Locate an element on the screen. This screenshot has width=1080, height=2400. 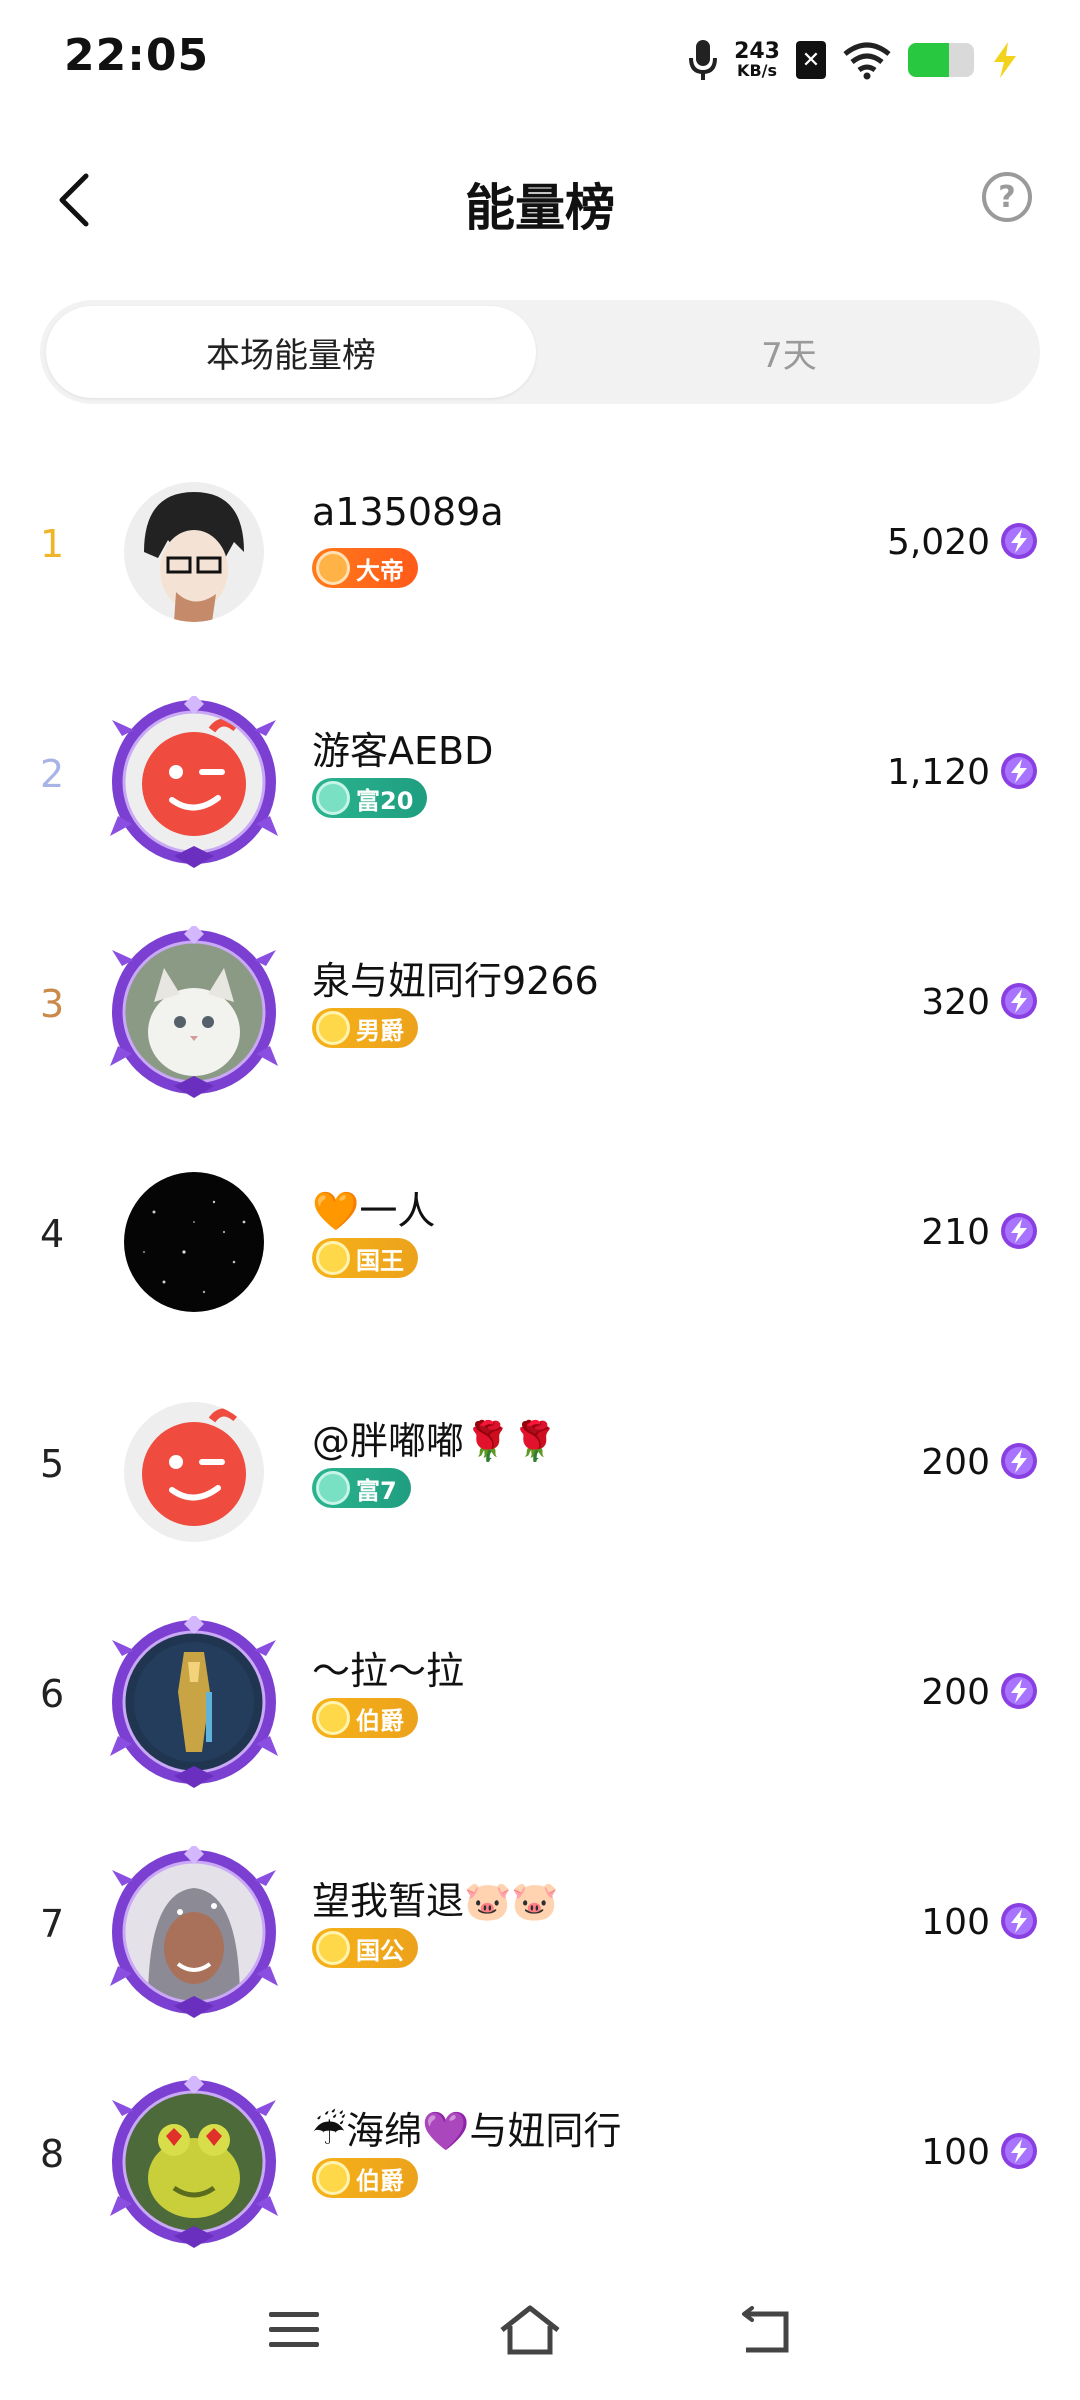
net-speed-value: 243 is located at coordinates (757, 51).